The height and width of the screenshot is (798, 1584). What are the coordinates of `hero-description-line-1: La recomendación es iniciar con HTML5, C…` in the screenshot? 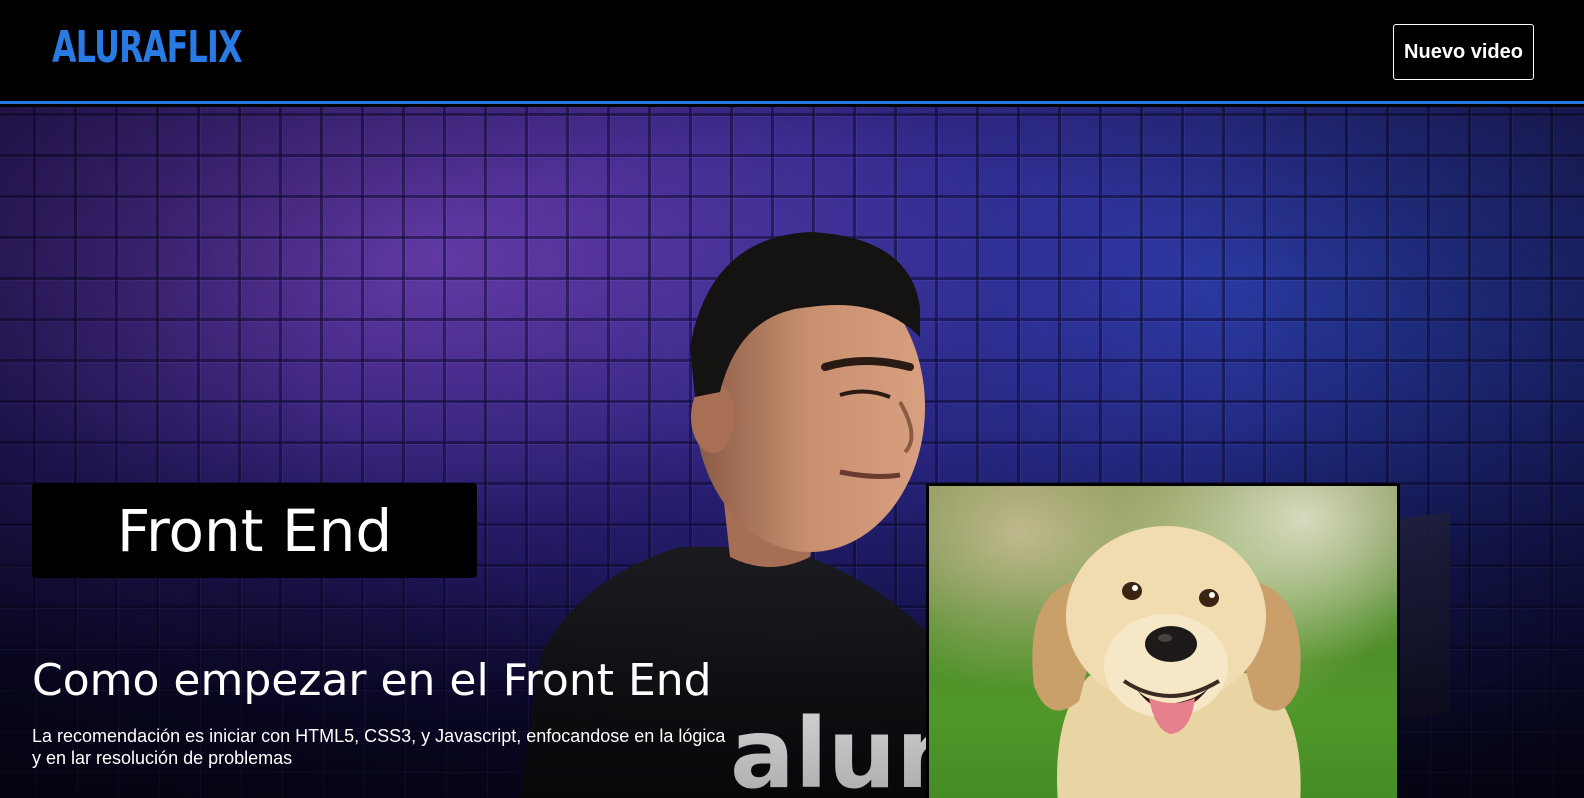 It's located at (379, 736).